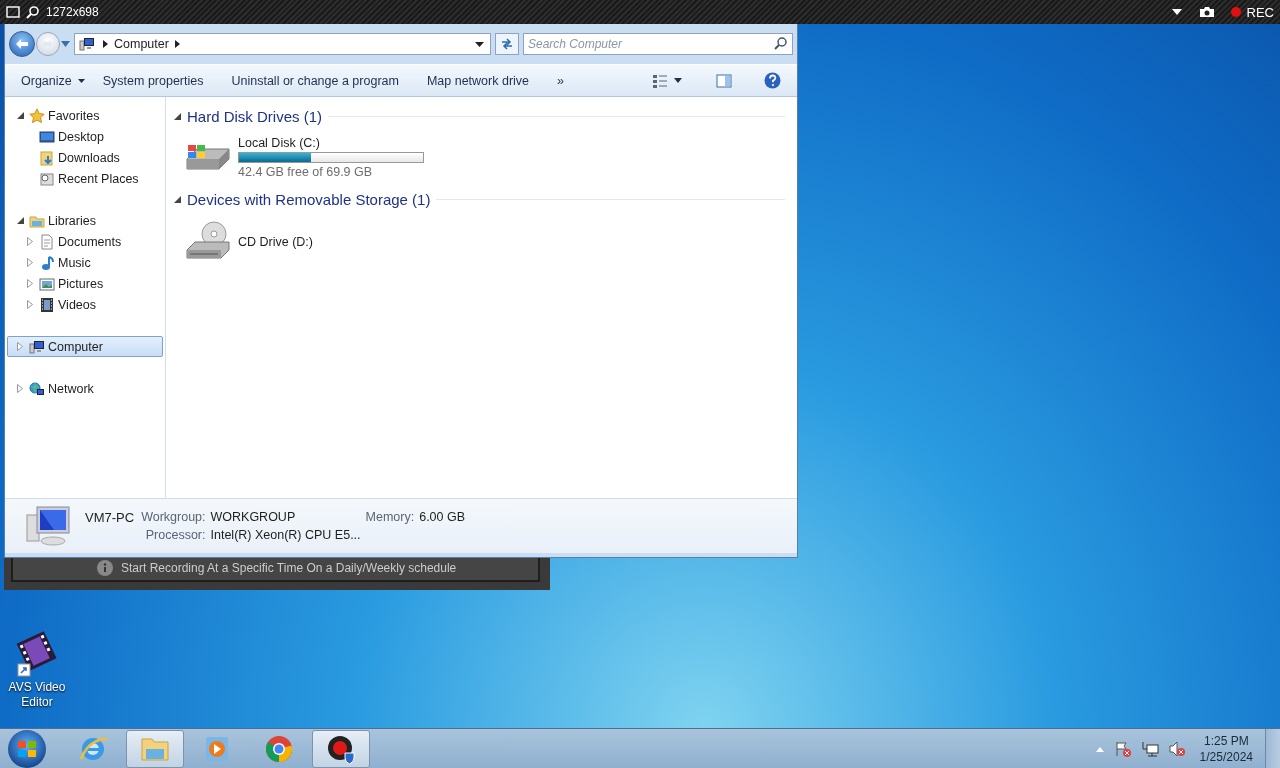 The height and width of the screenshot is (768, 1280). What do you see at coordinates (275, 242) in the screenshot?
I see `drive-name: CD Drive (D:)` at bounding box center [275, 242].